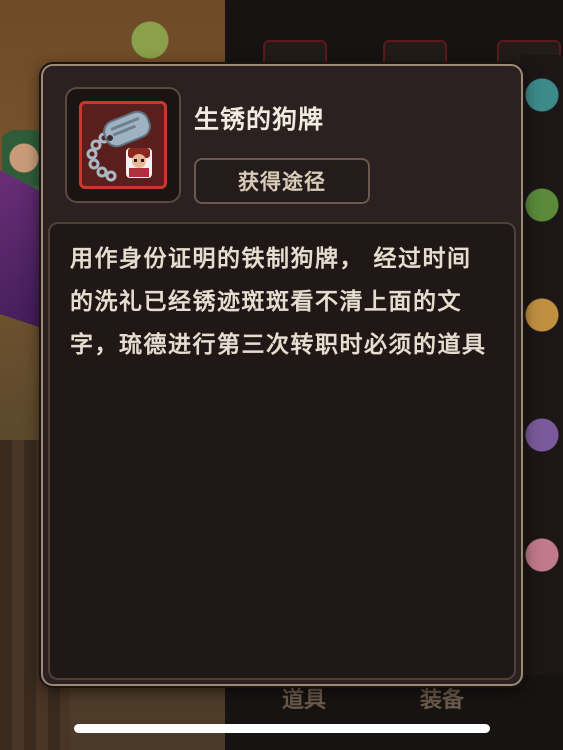 This screenshot has width=563, height=750. I want to click on item-name: 生锈的狗牌, so click(259, 119).